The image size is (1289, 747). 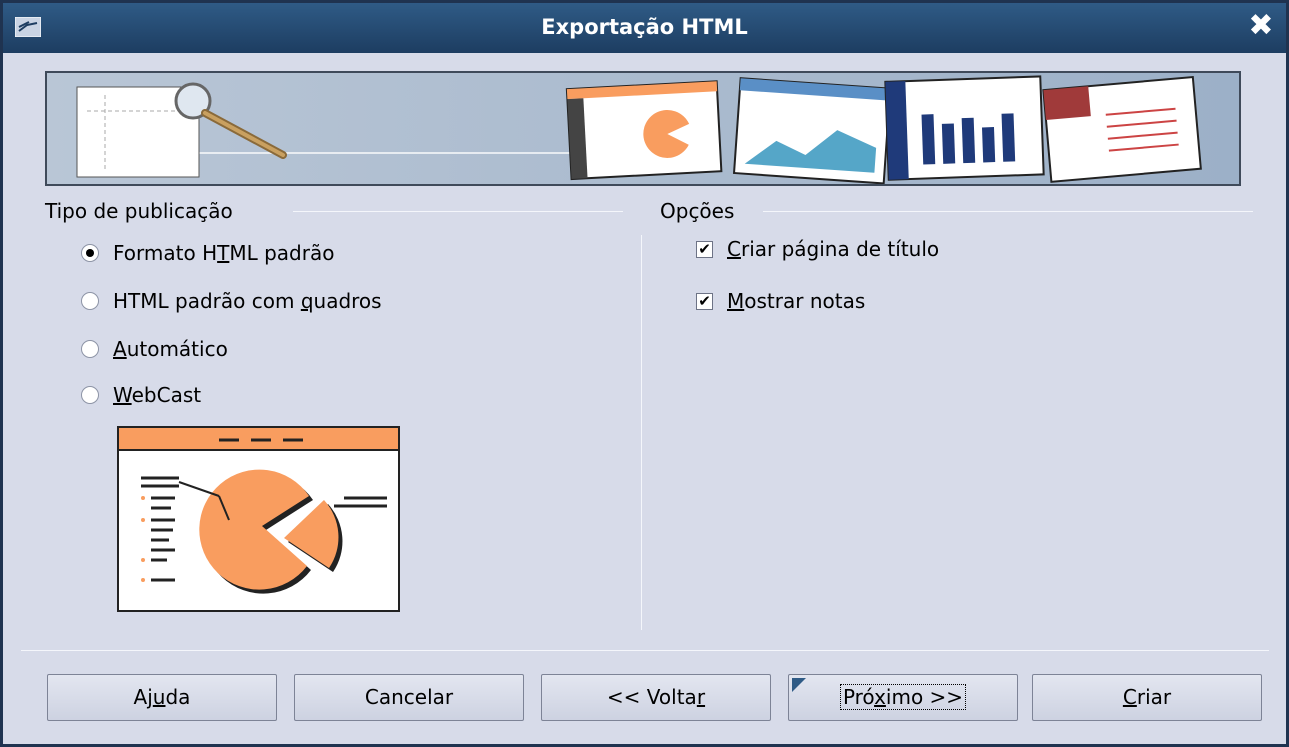 What do you see at coordinates (799, 685) in the screenshot?
I see `default-button-indicator` at bounding box center [799, 685].